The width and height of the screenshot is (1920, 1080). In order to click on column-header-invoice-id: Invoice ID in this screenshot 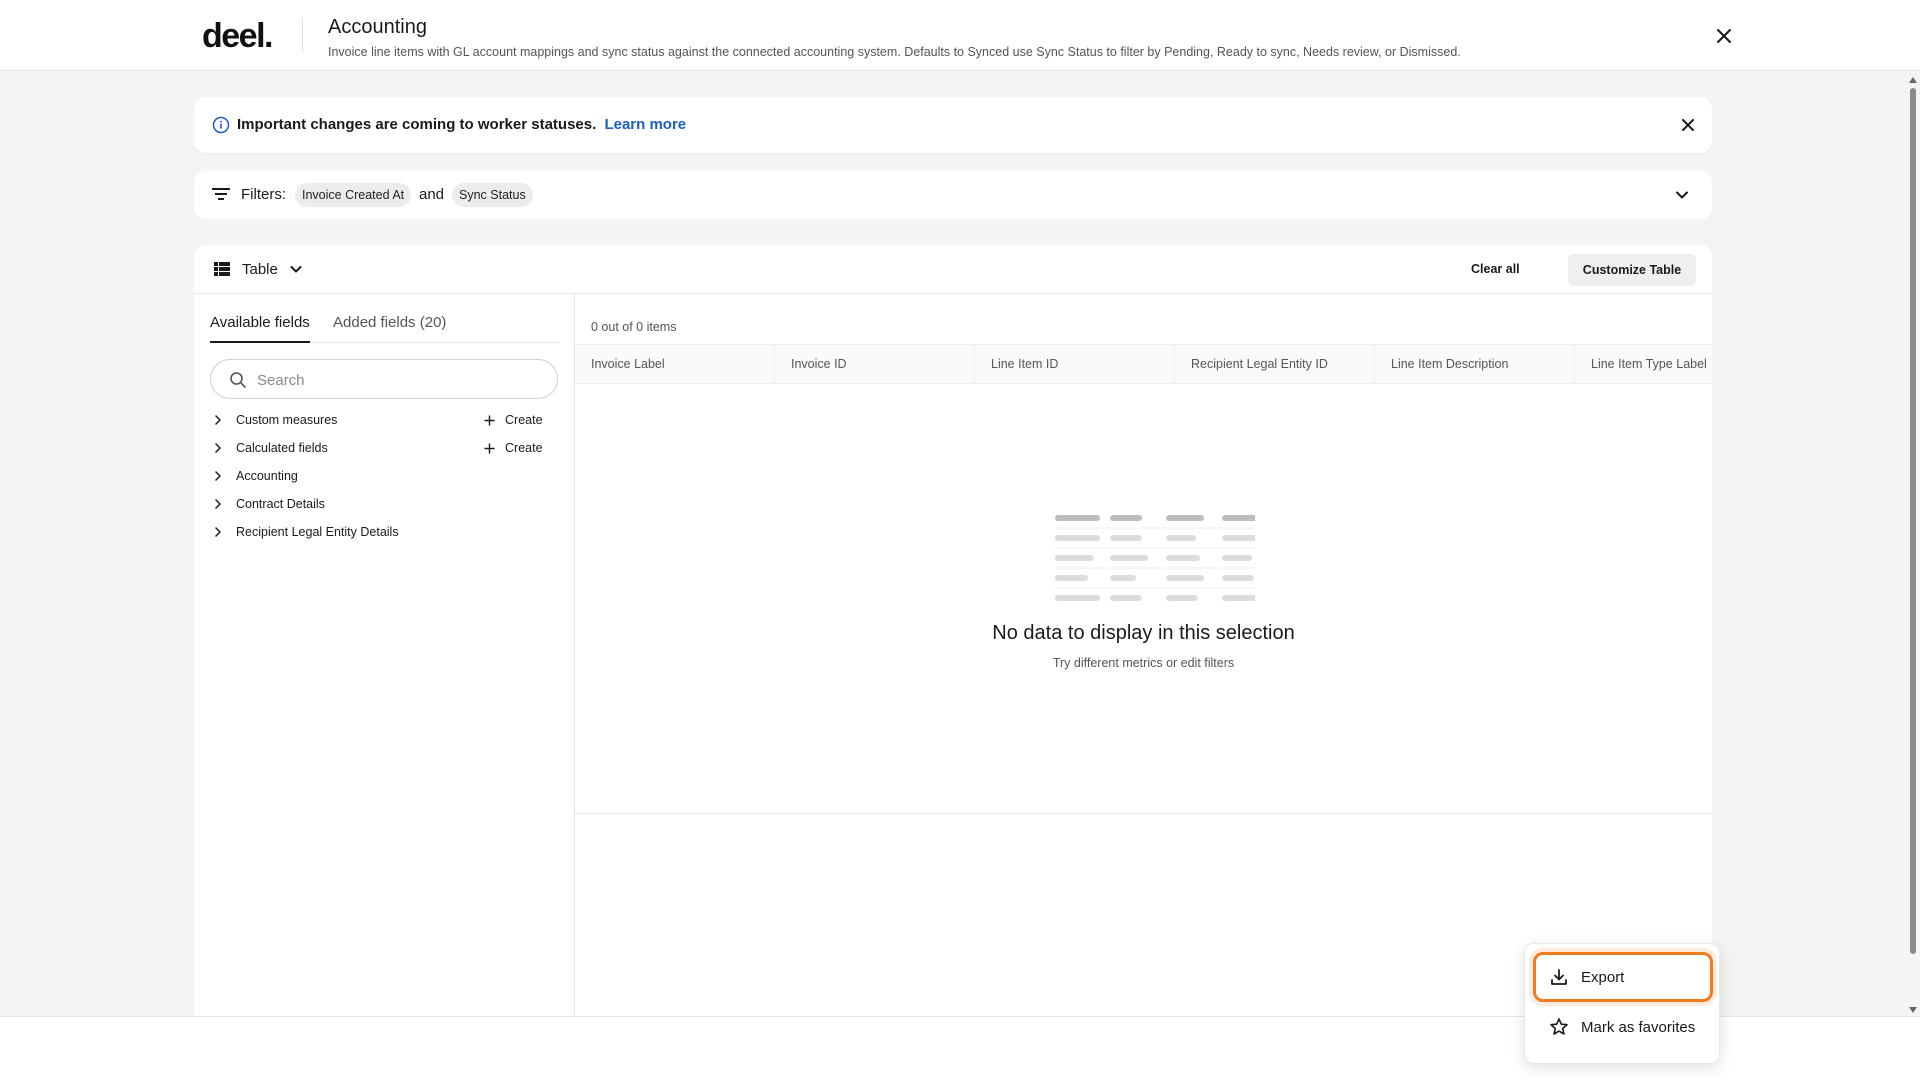, I will do `click(875, 364)`.